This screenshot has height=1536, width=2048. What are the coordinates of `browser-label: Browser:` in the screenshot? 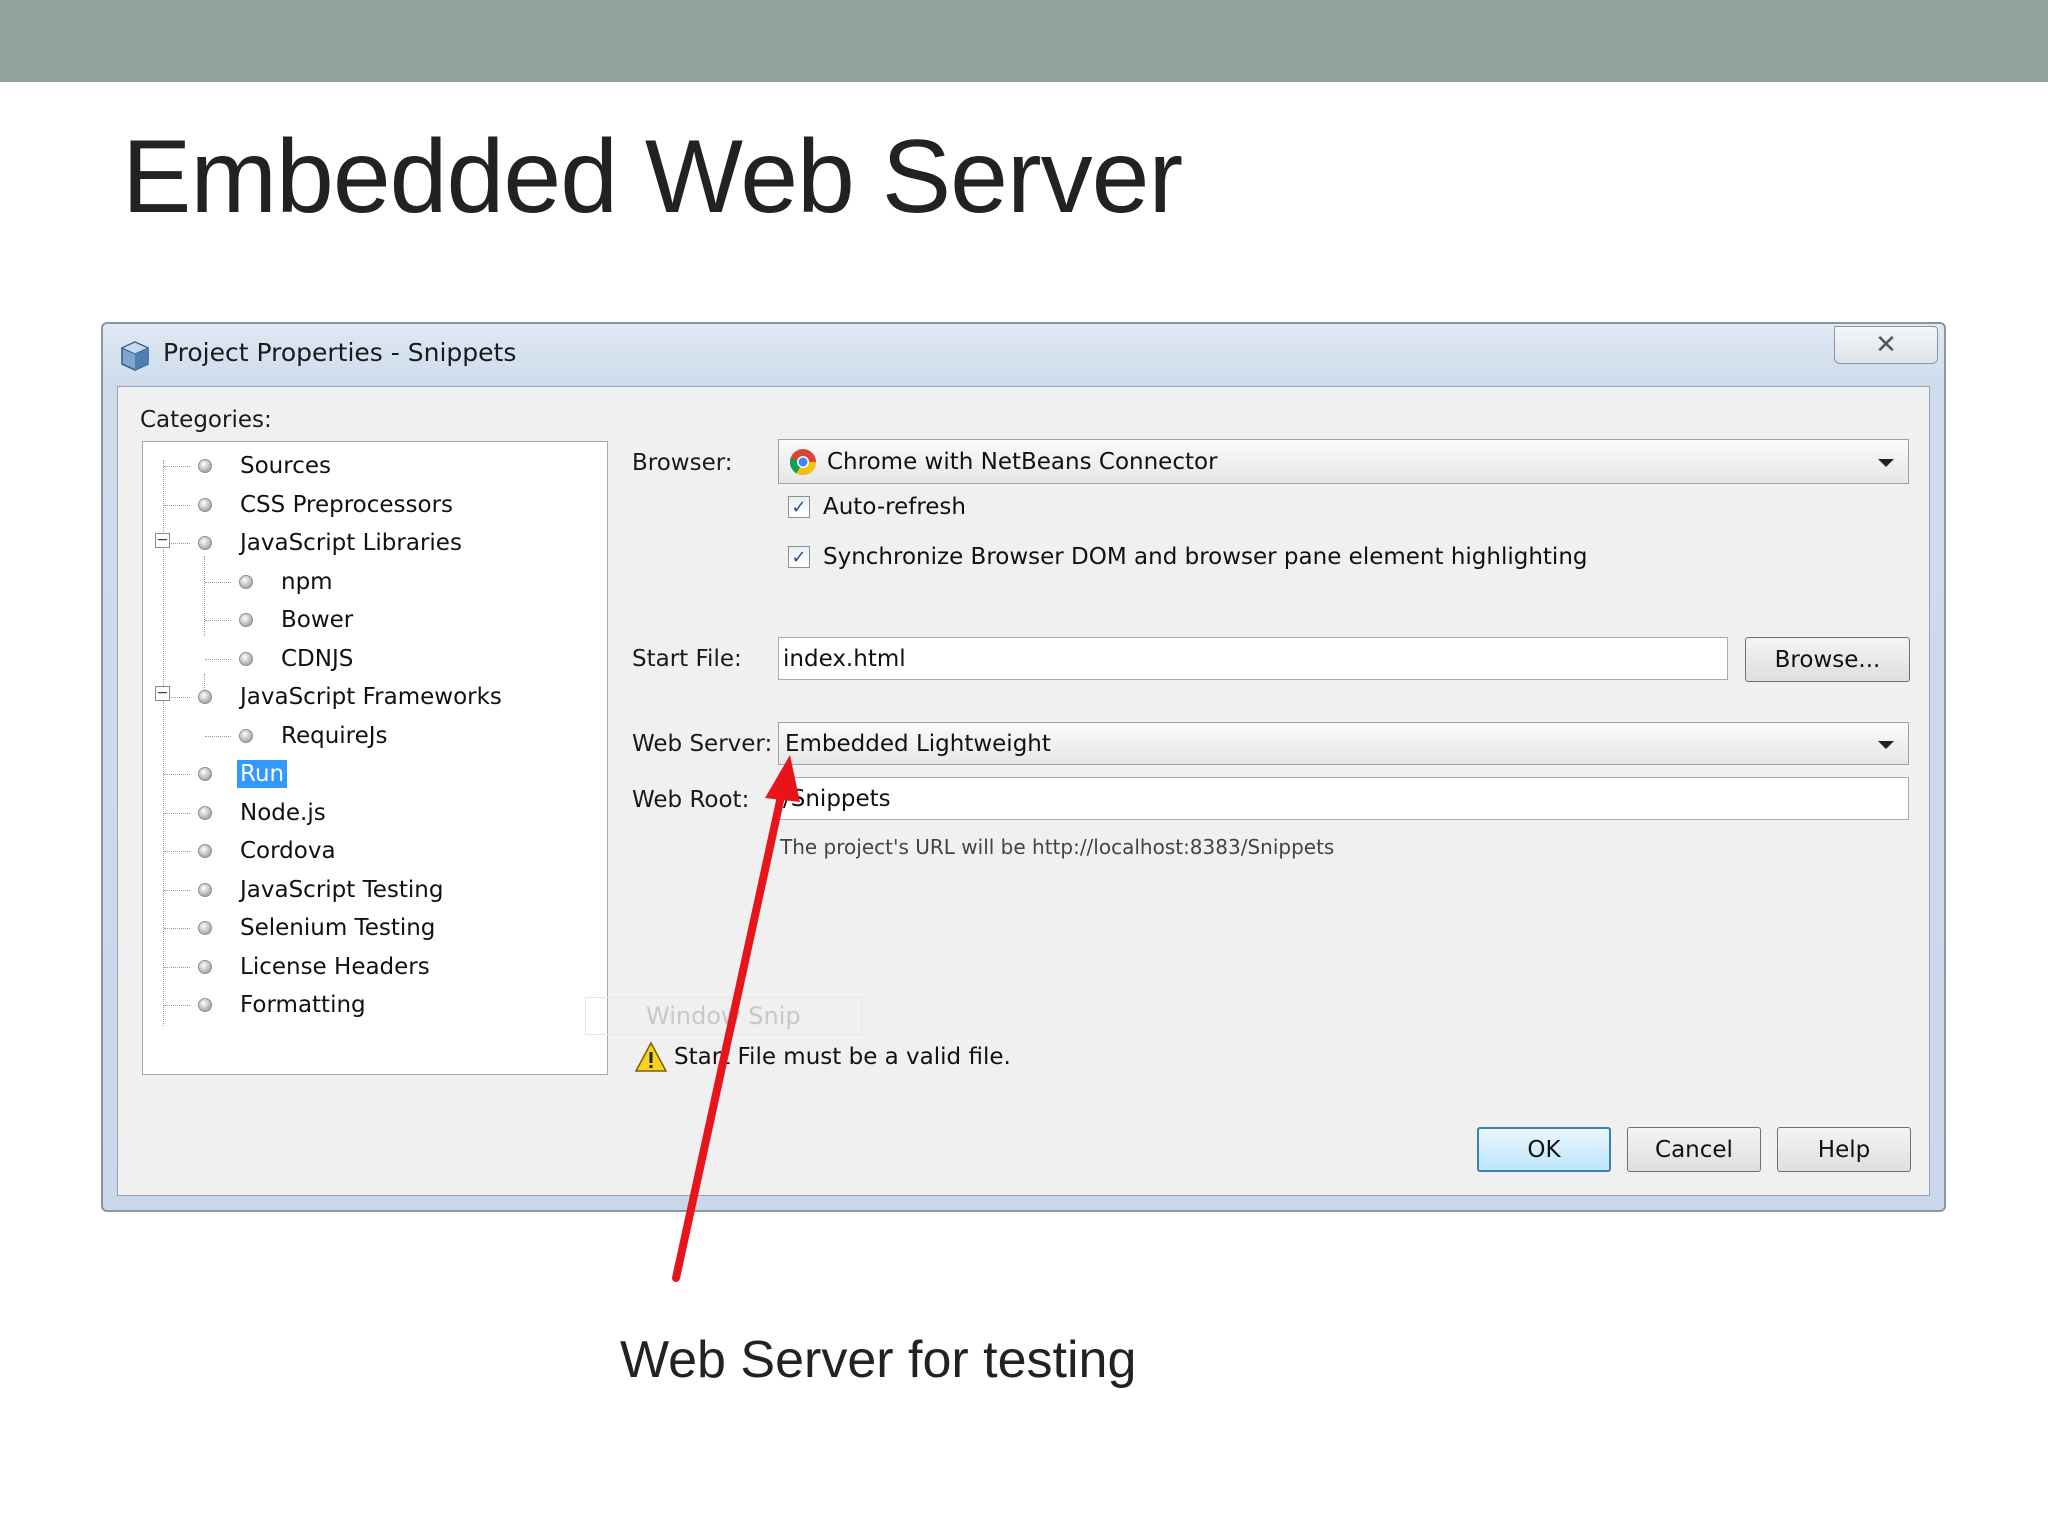 It's located at (682, 463).